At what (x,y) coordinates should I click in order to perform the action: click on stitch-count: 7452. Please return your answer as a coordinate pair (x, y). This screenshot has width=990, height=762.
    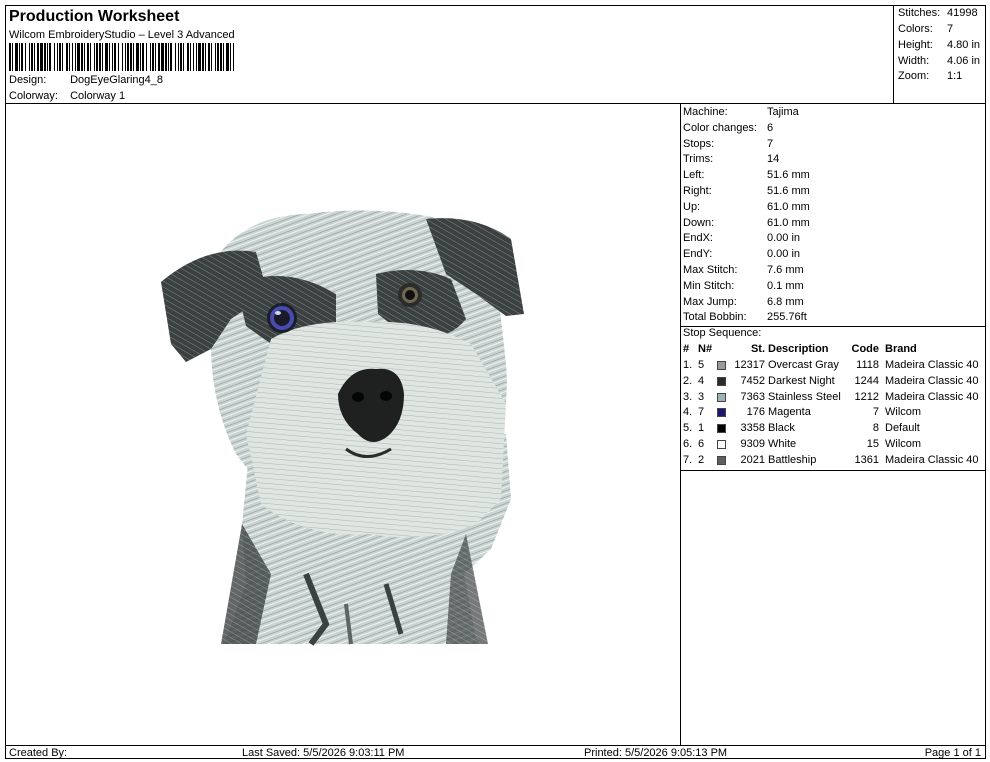
    Looking at the image, I should click on (752, 380).